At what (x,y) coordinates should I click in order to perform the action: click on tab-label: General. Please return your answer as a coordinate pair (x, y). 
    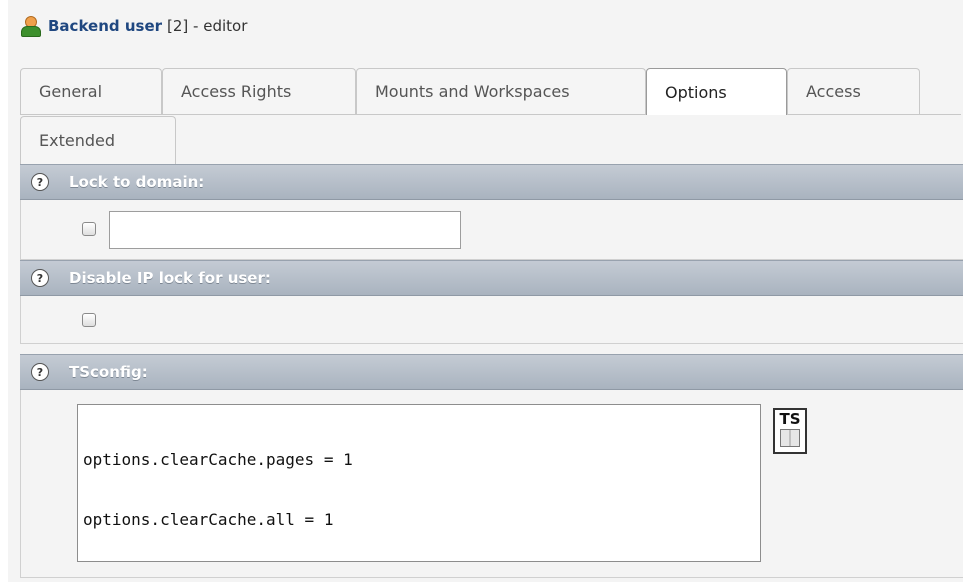
    Looking at the image, I should click on (71, 91).